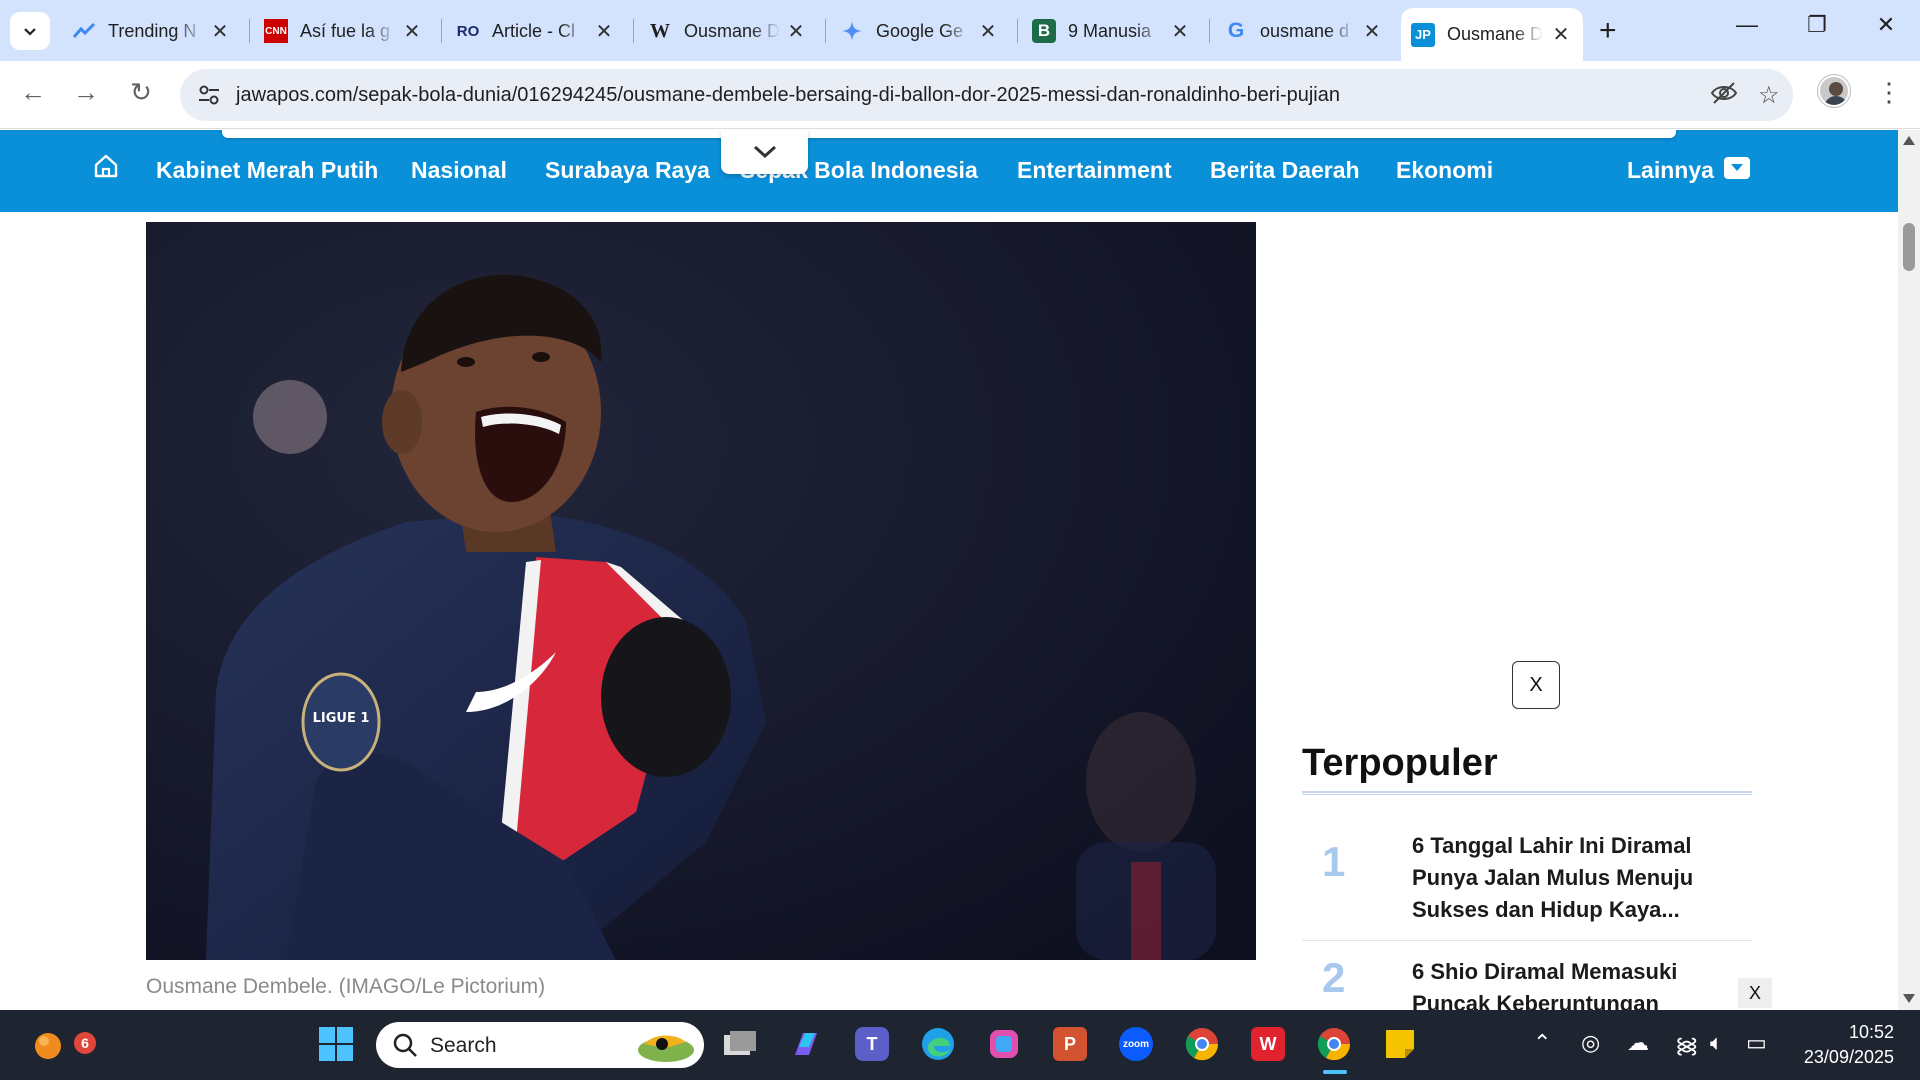 This screenshot has height=1080, width=1920. I want to click on clock-date: 23/09/2025, so click(1848, 1057).